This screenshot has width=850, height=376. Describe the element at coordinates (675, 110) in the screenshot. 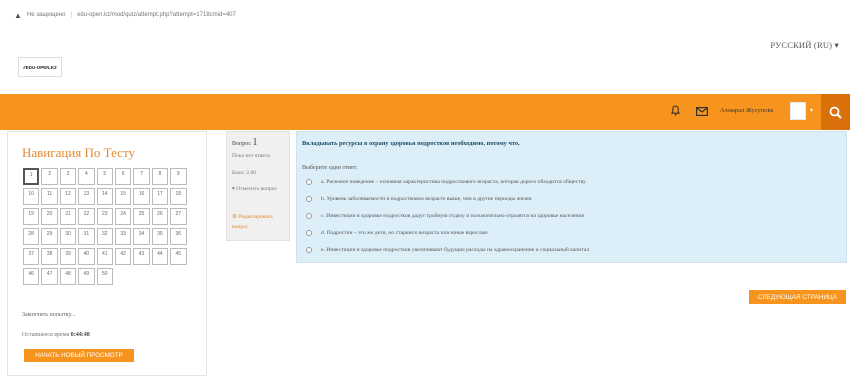

I see `bell-icon` at that location.